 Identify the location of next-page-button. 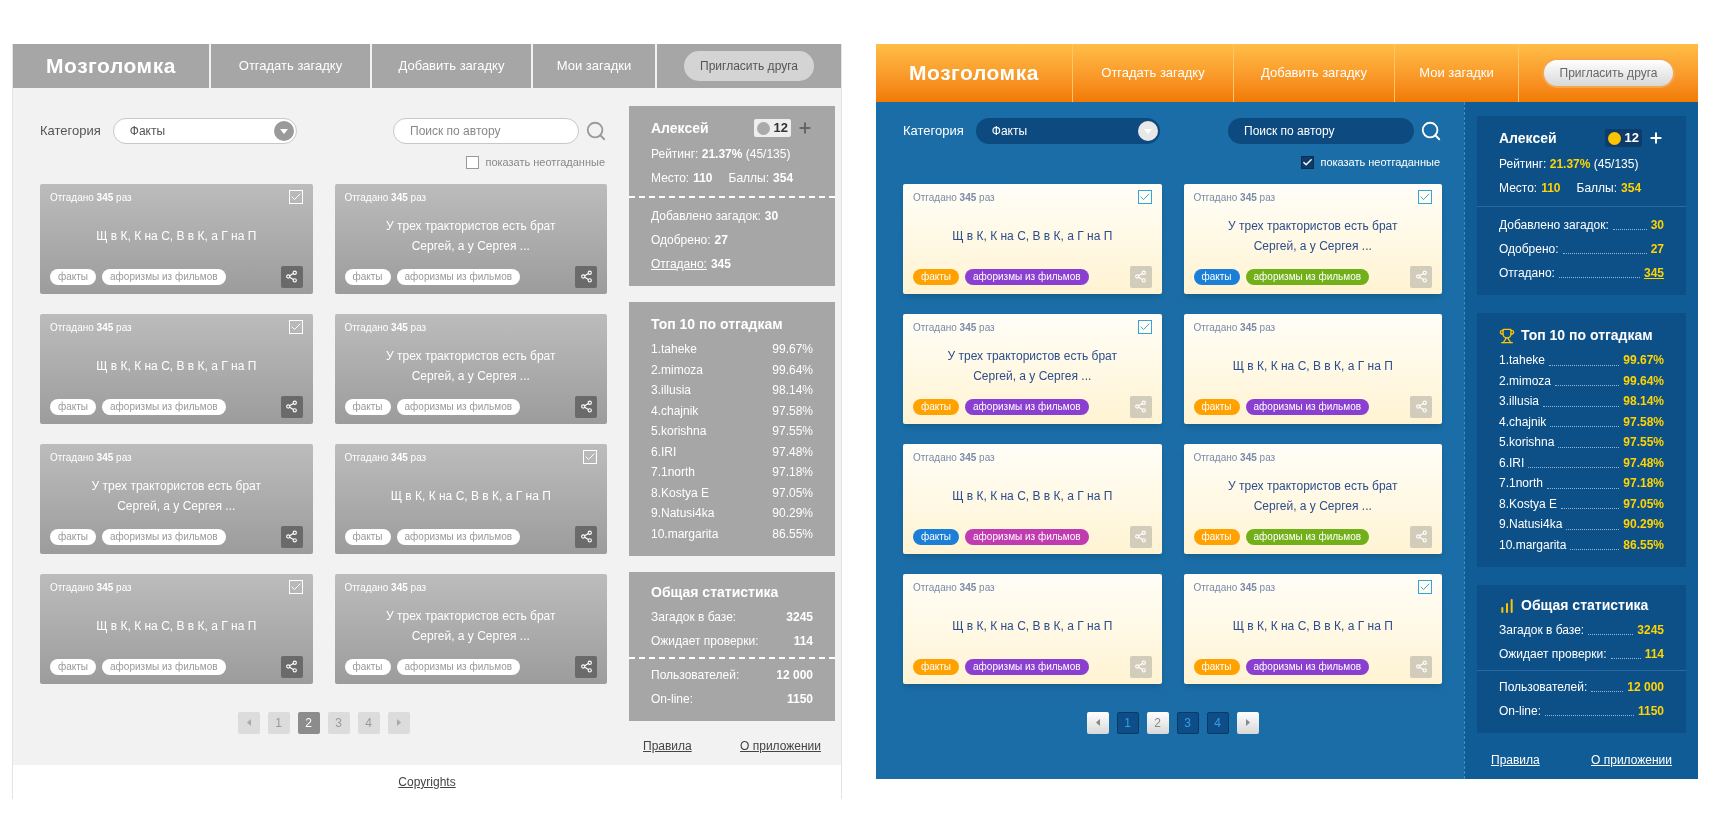
(1247, 722).